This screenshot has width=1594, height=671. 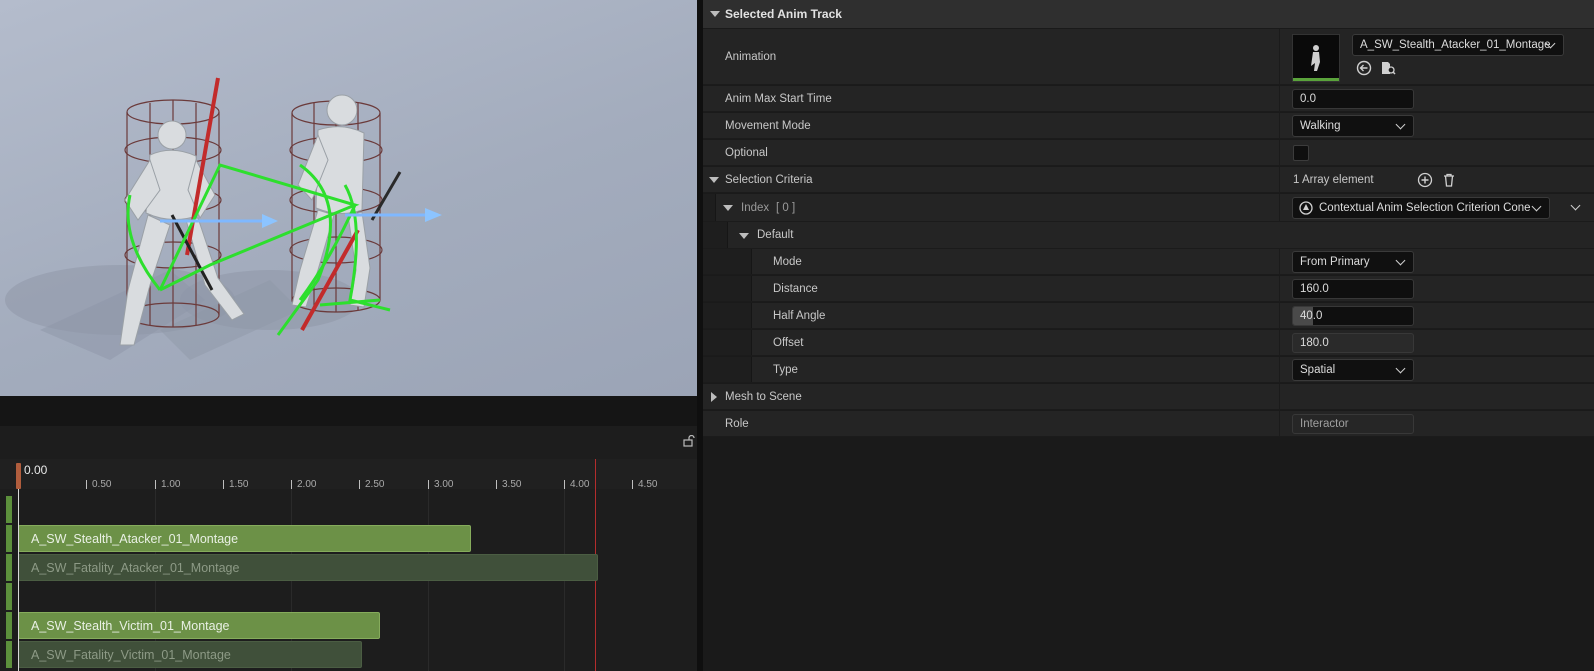 What do you see at coordinates (788, 343) in the screenshot?
I see `label-offset: Offset` at bounding box center [788, 343].